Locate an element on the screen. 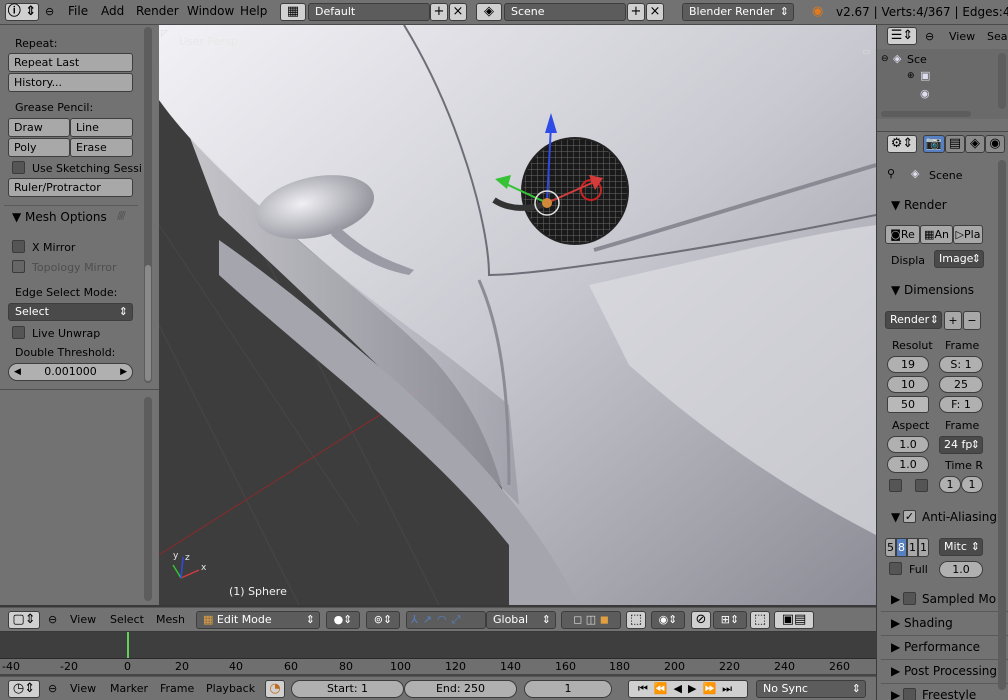 This screenshot has width=1008, height=700. screen-layout-icon: ▦ is located at coordinates (293, 12).